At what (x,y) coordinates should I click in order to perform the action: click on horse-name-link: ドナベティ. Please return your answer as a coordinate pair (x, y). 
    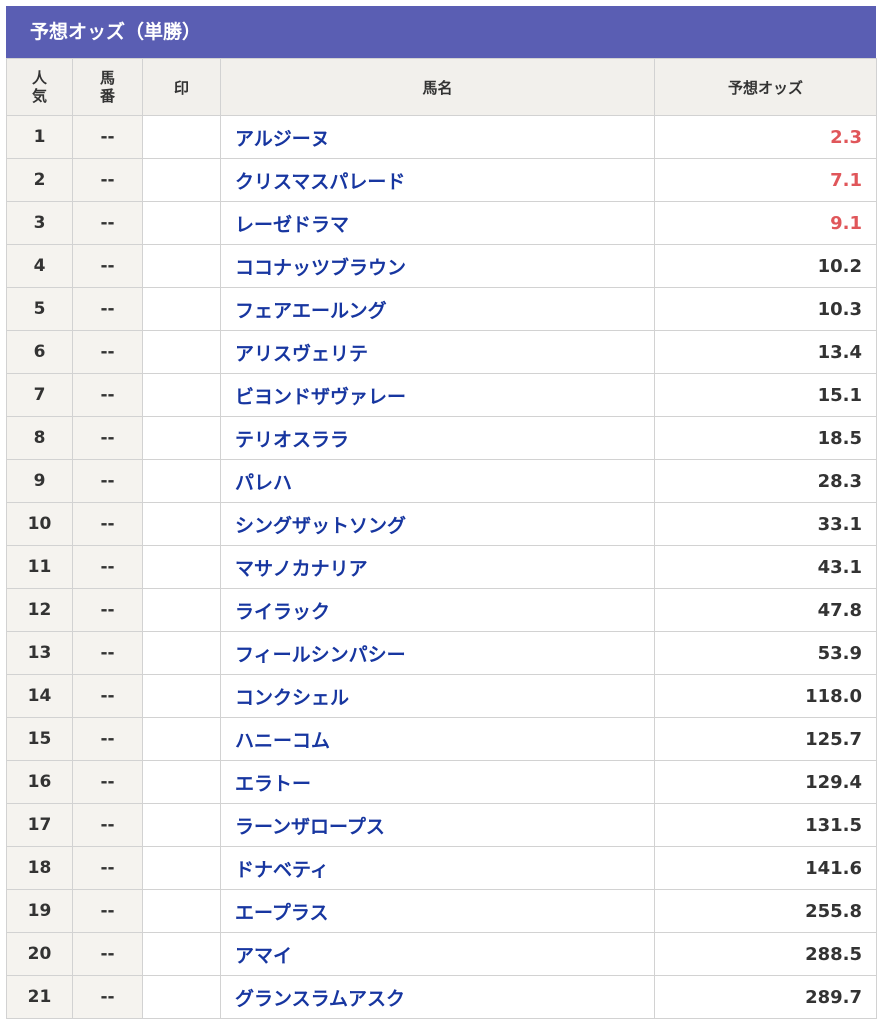
    Looking at the image, I should click on (437, 868).